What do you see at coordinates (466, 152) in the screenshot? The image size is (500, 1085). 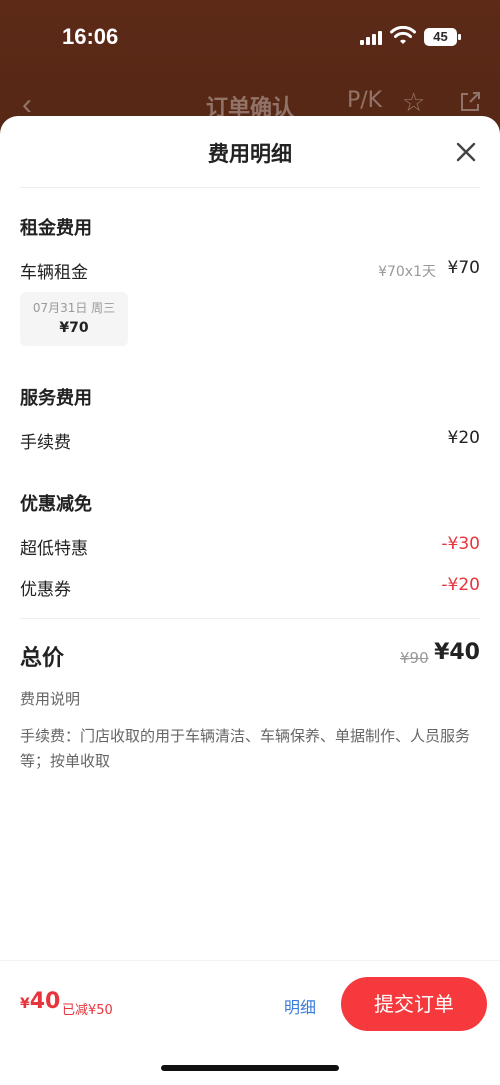 I see `close-icon` at bounding box center [466, 152].